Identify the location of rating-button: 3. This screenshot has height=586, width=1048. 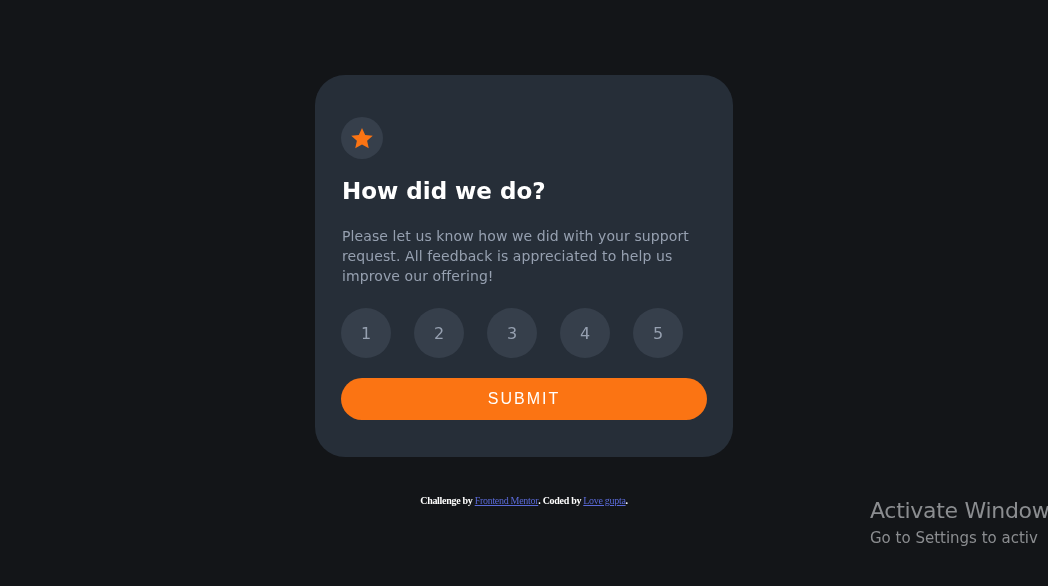
(512, 333).